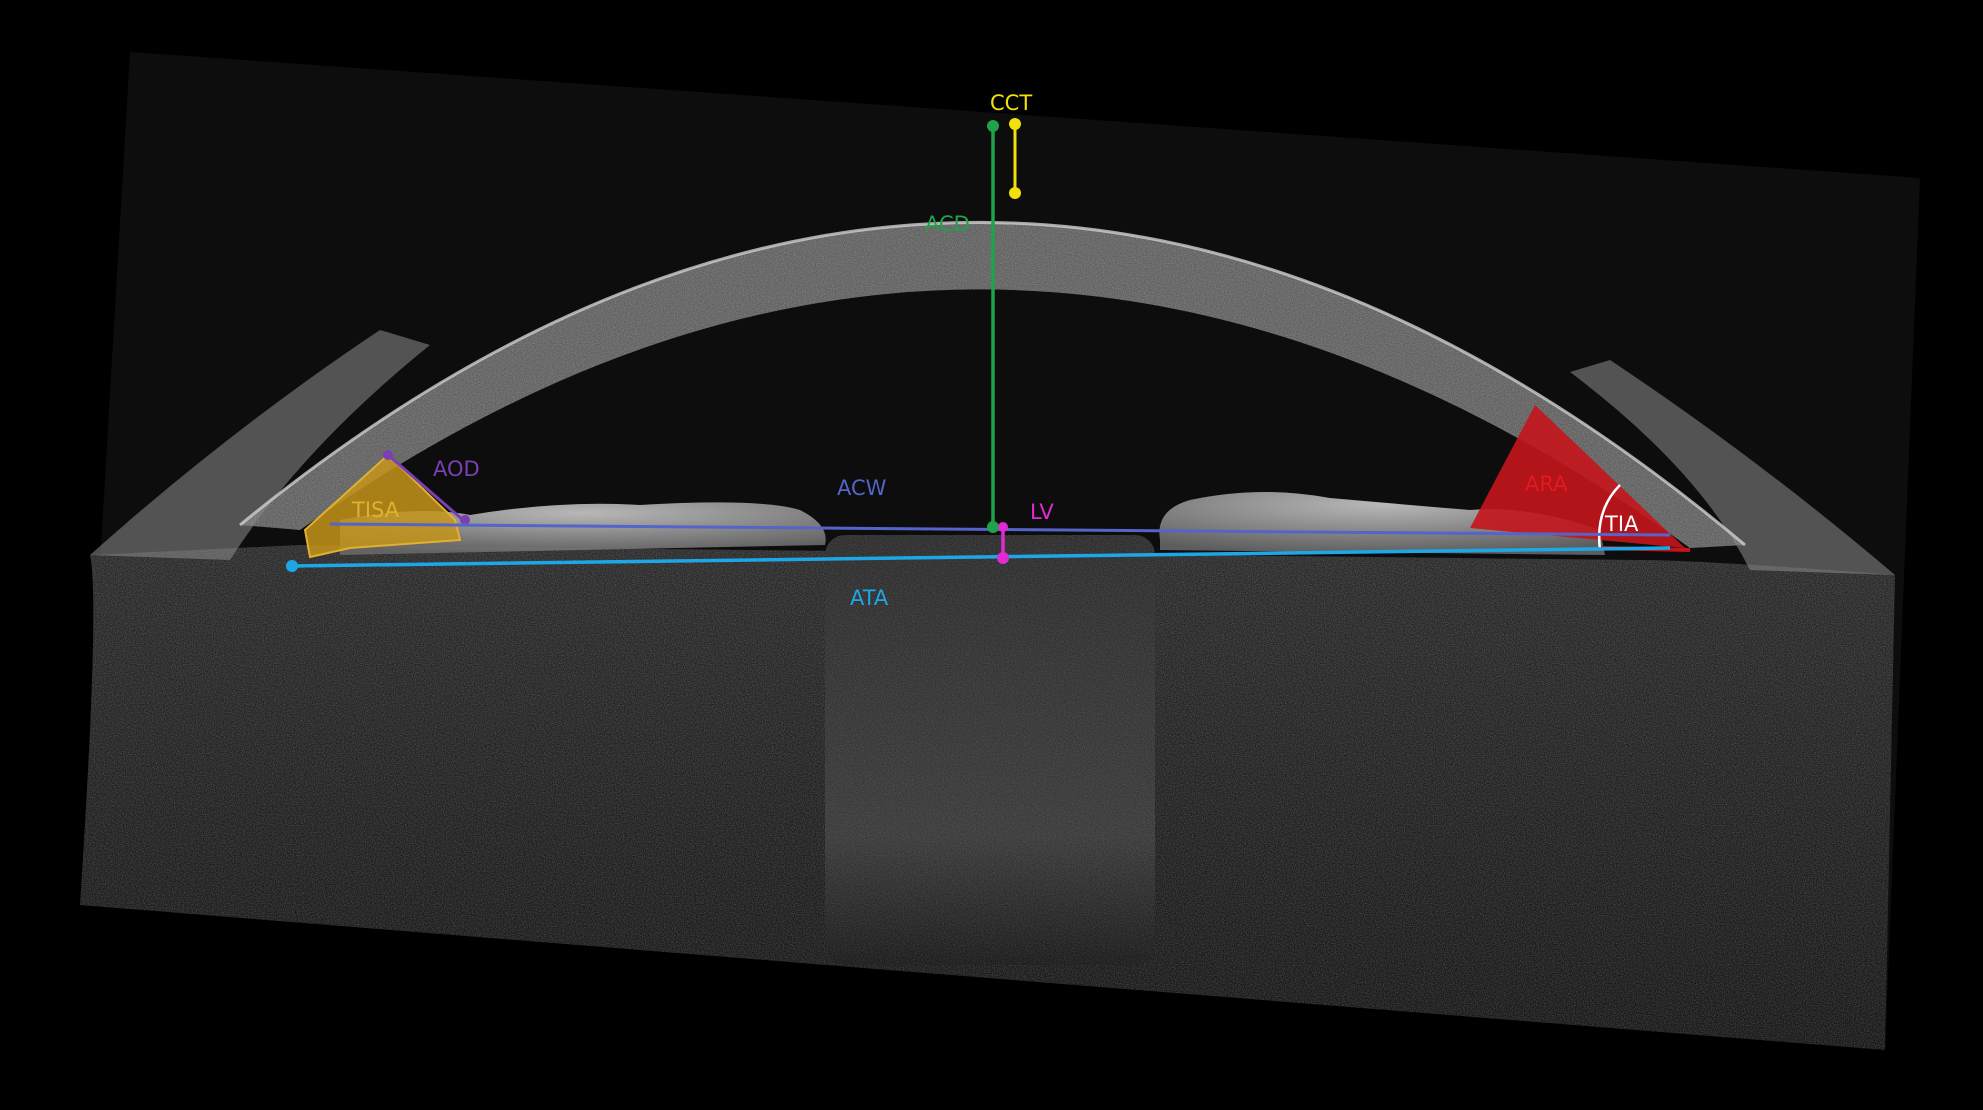 The image size is (1983, 1110). Describe the element at coordinates (1015, 193) in the screenshot. I see `cct-endpoint-bottom` at that location.